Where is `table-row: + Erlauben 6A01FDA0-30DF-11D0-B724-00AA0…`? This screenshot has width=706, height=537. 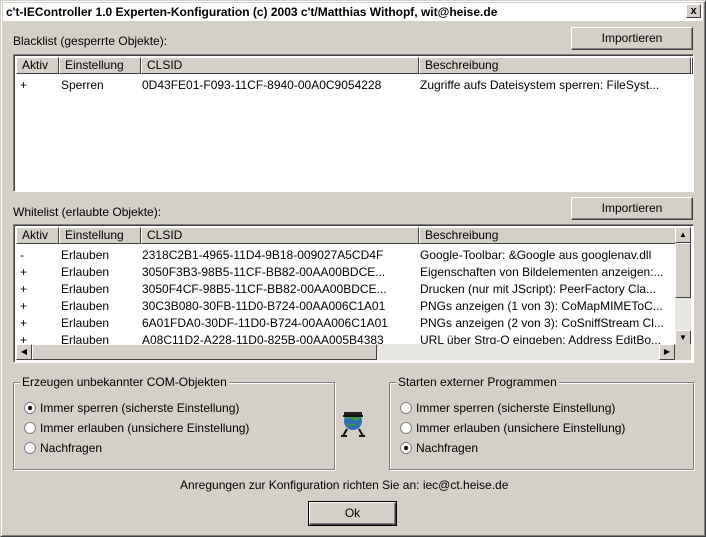 table-row: + Erlauben 6A01FDA0-30DF-11D0-B724-00AA0… is located at coordinates (346, 323).